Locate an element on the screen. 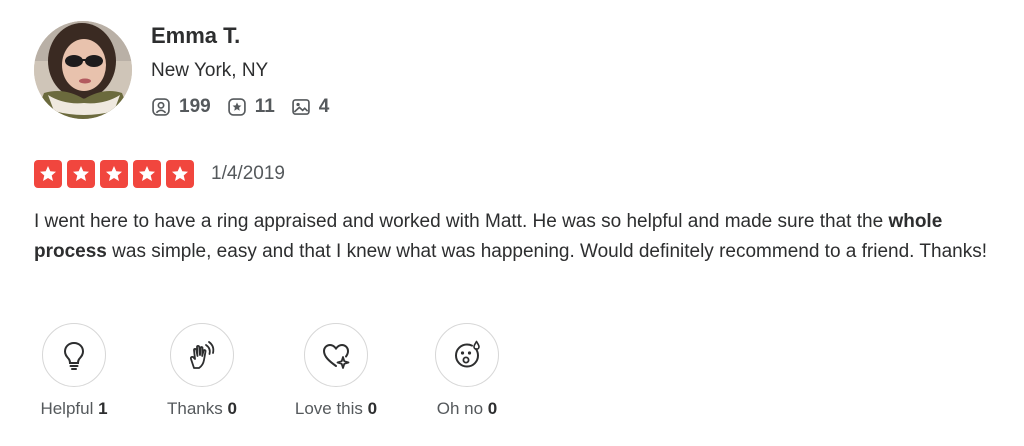  ohno-reaction: Oh no 0 is located at coordinates (467, 371).